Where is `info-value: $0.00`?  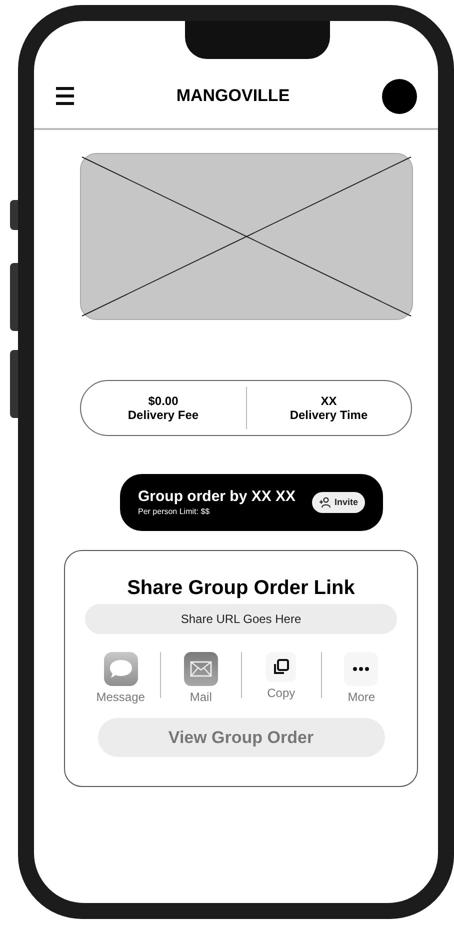
info-value: $0.00 is located at coordinates (163, 401).